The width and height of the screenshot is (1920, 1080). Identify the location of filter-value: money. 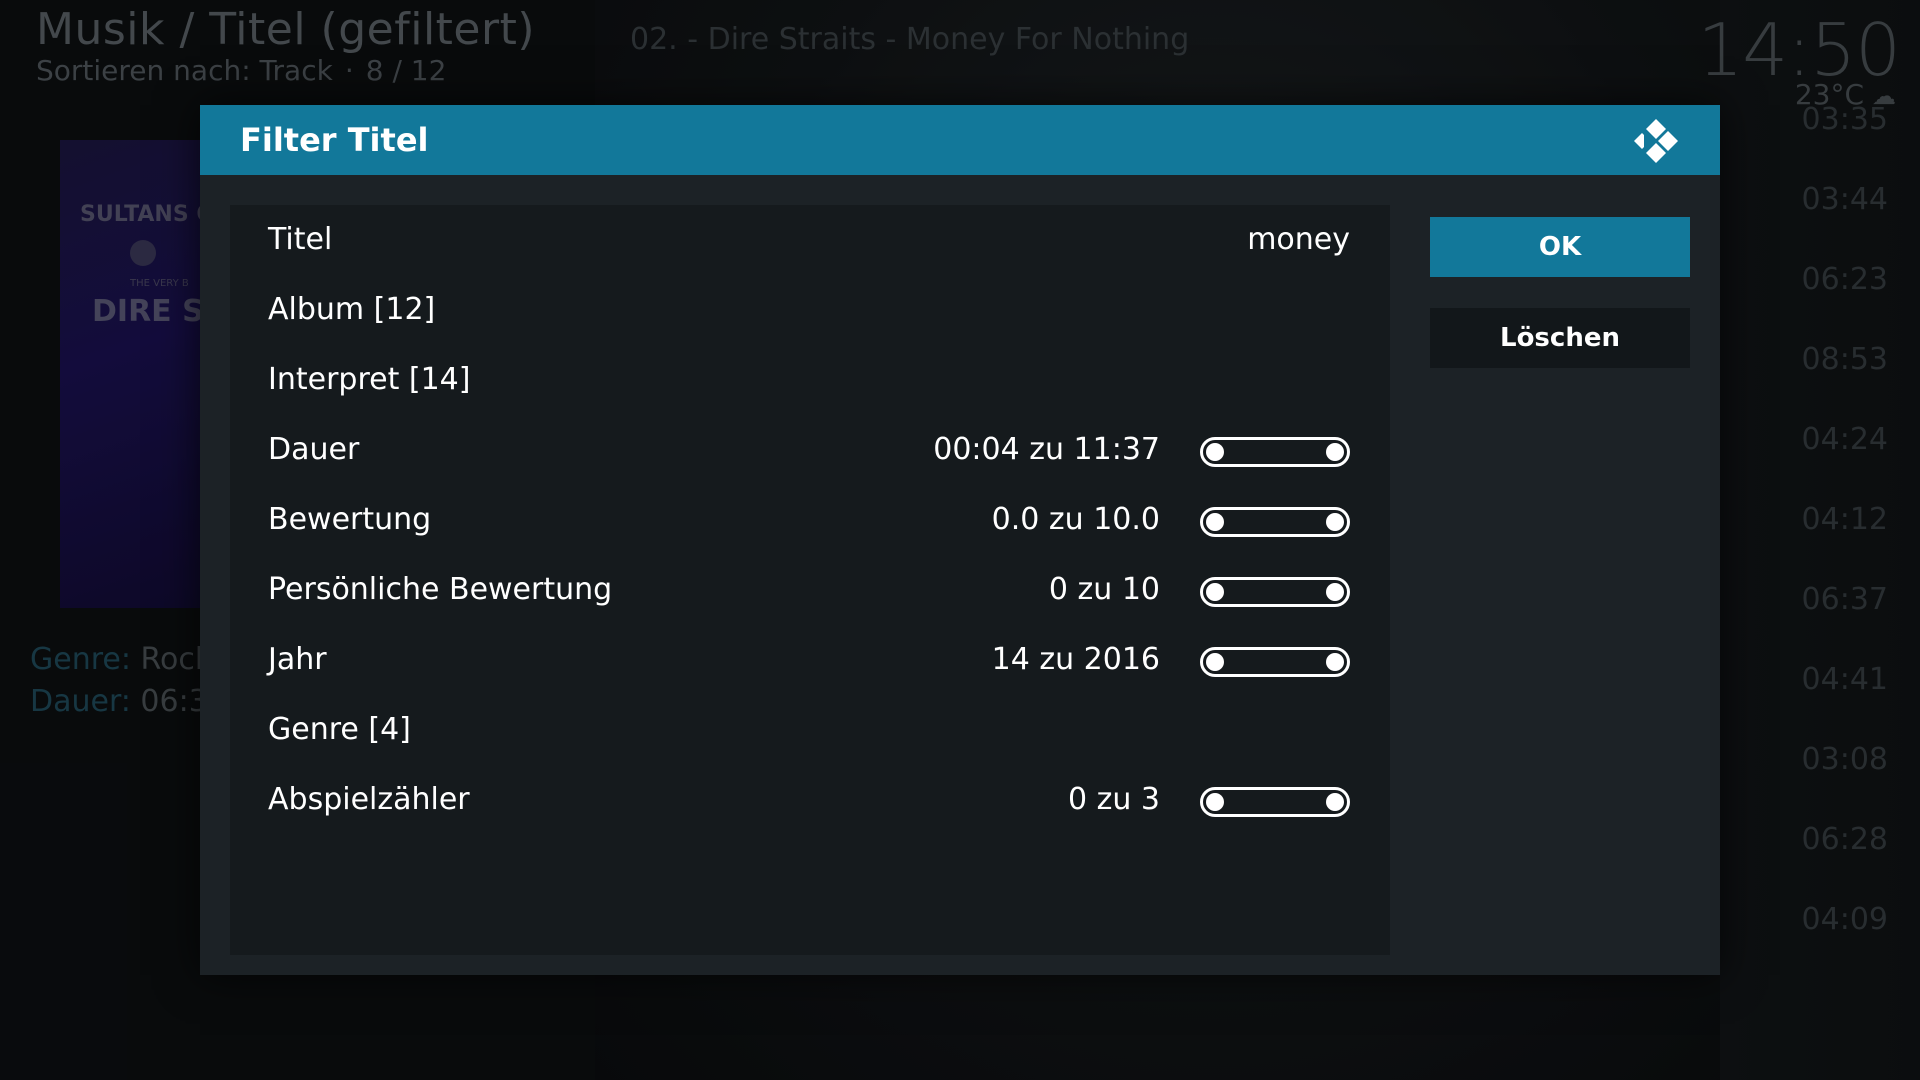
(1298, 239).